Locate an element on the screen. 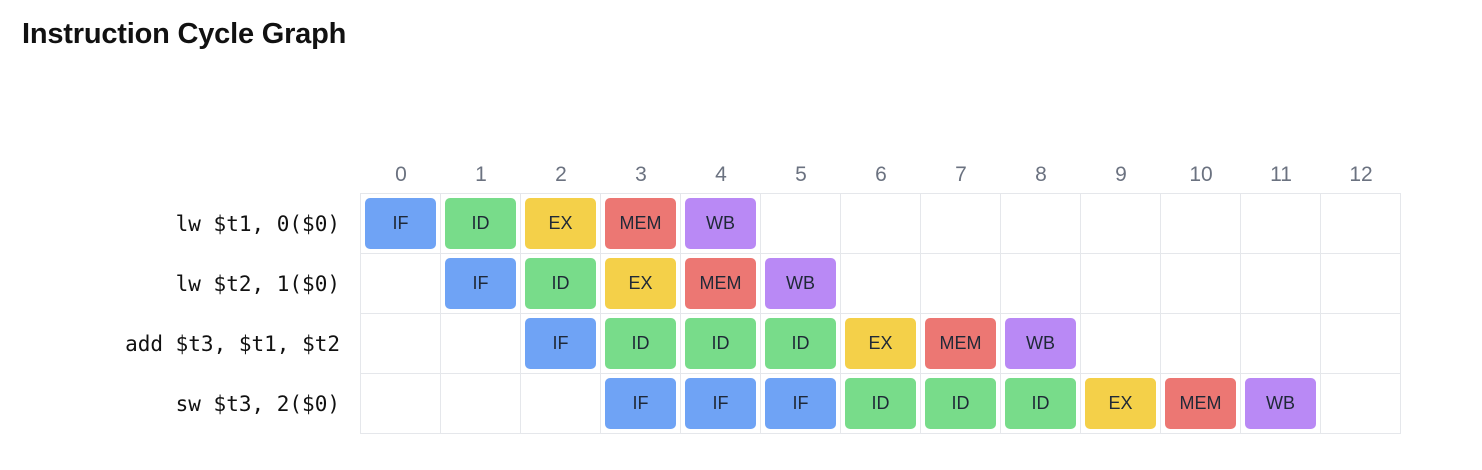 The width and height of the screenshot is (1482, 470). cycle-header: 11 is located at coordinates (1281, 174).